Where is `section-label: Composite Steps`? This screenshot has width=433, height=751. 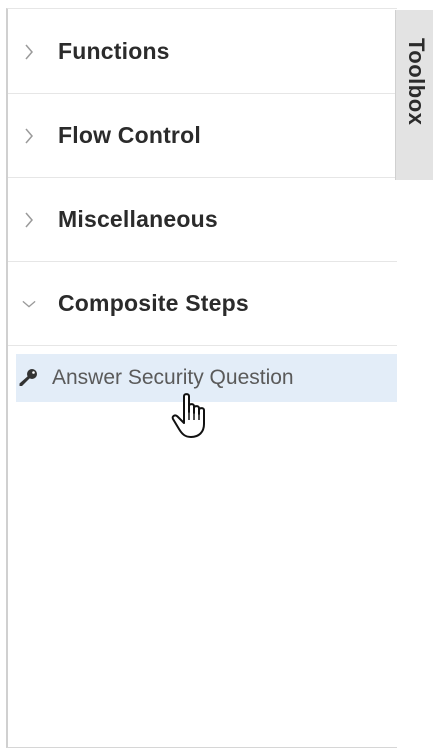 section-label: Composite Steps is located at coordinates (153, 303).